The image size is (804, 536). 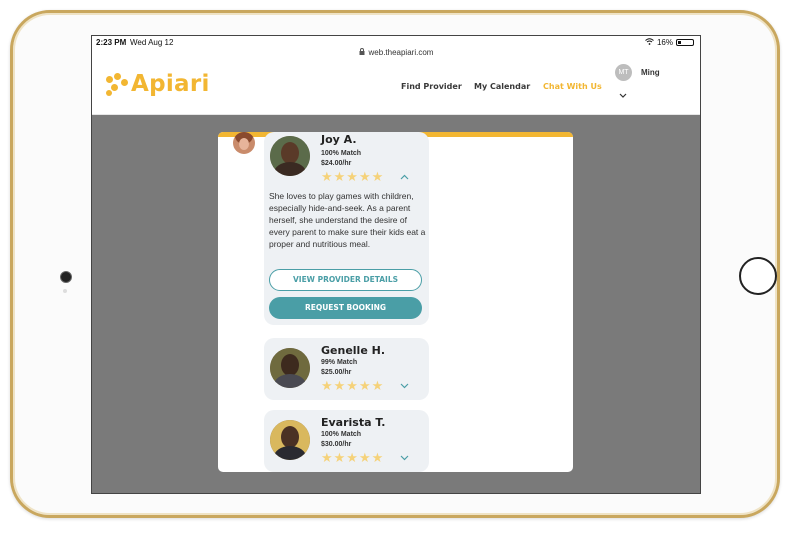 I want to click on request-booking-button: REQUEST BOOKING, so click(x=345, y=308).